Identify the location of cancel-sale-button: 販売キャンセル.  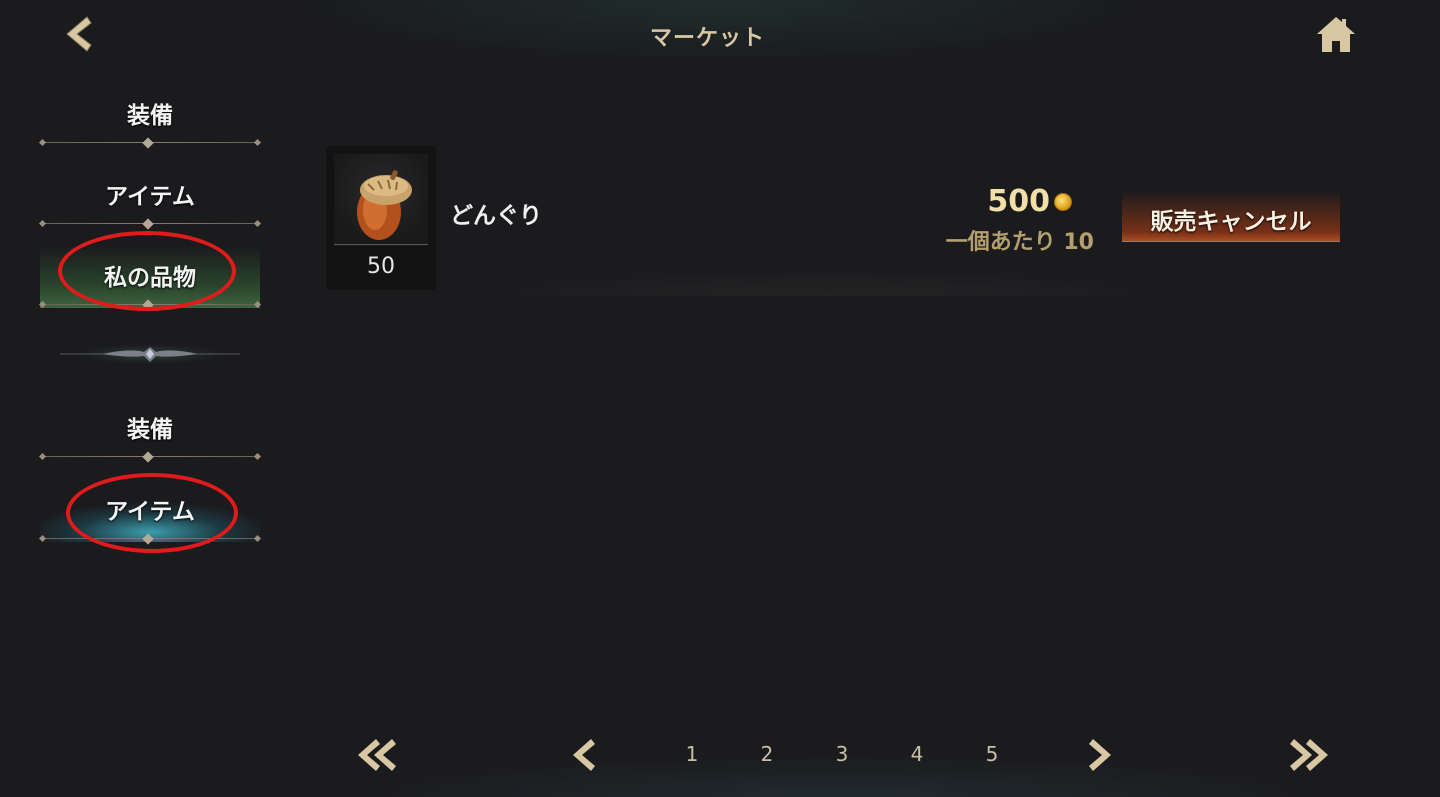
(1231, 217).